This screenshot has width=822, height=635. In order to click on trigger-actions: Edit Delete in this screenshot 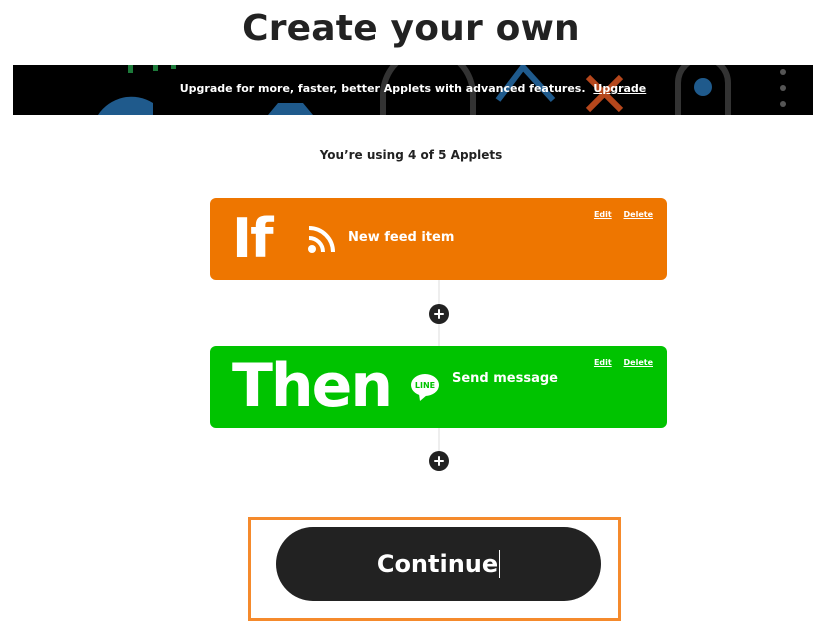, I will do `click(619, 214)`.